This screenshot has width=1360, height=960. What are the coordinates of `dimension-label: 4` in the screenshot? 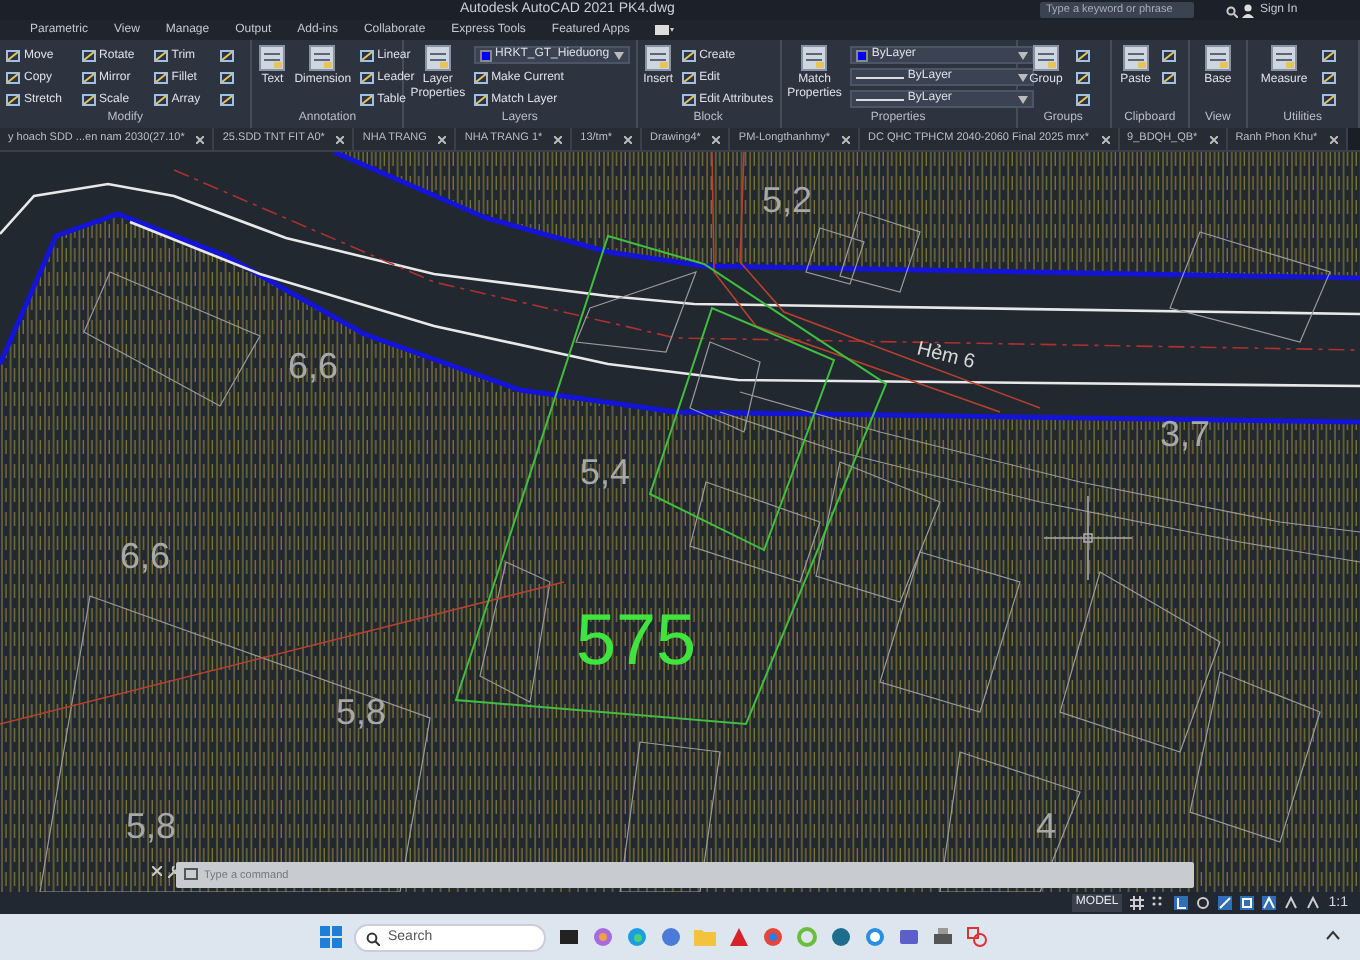 It's located at (1046, 826).